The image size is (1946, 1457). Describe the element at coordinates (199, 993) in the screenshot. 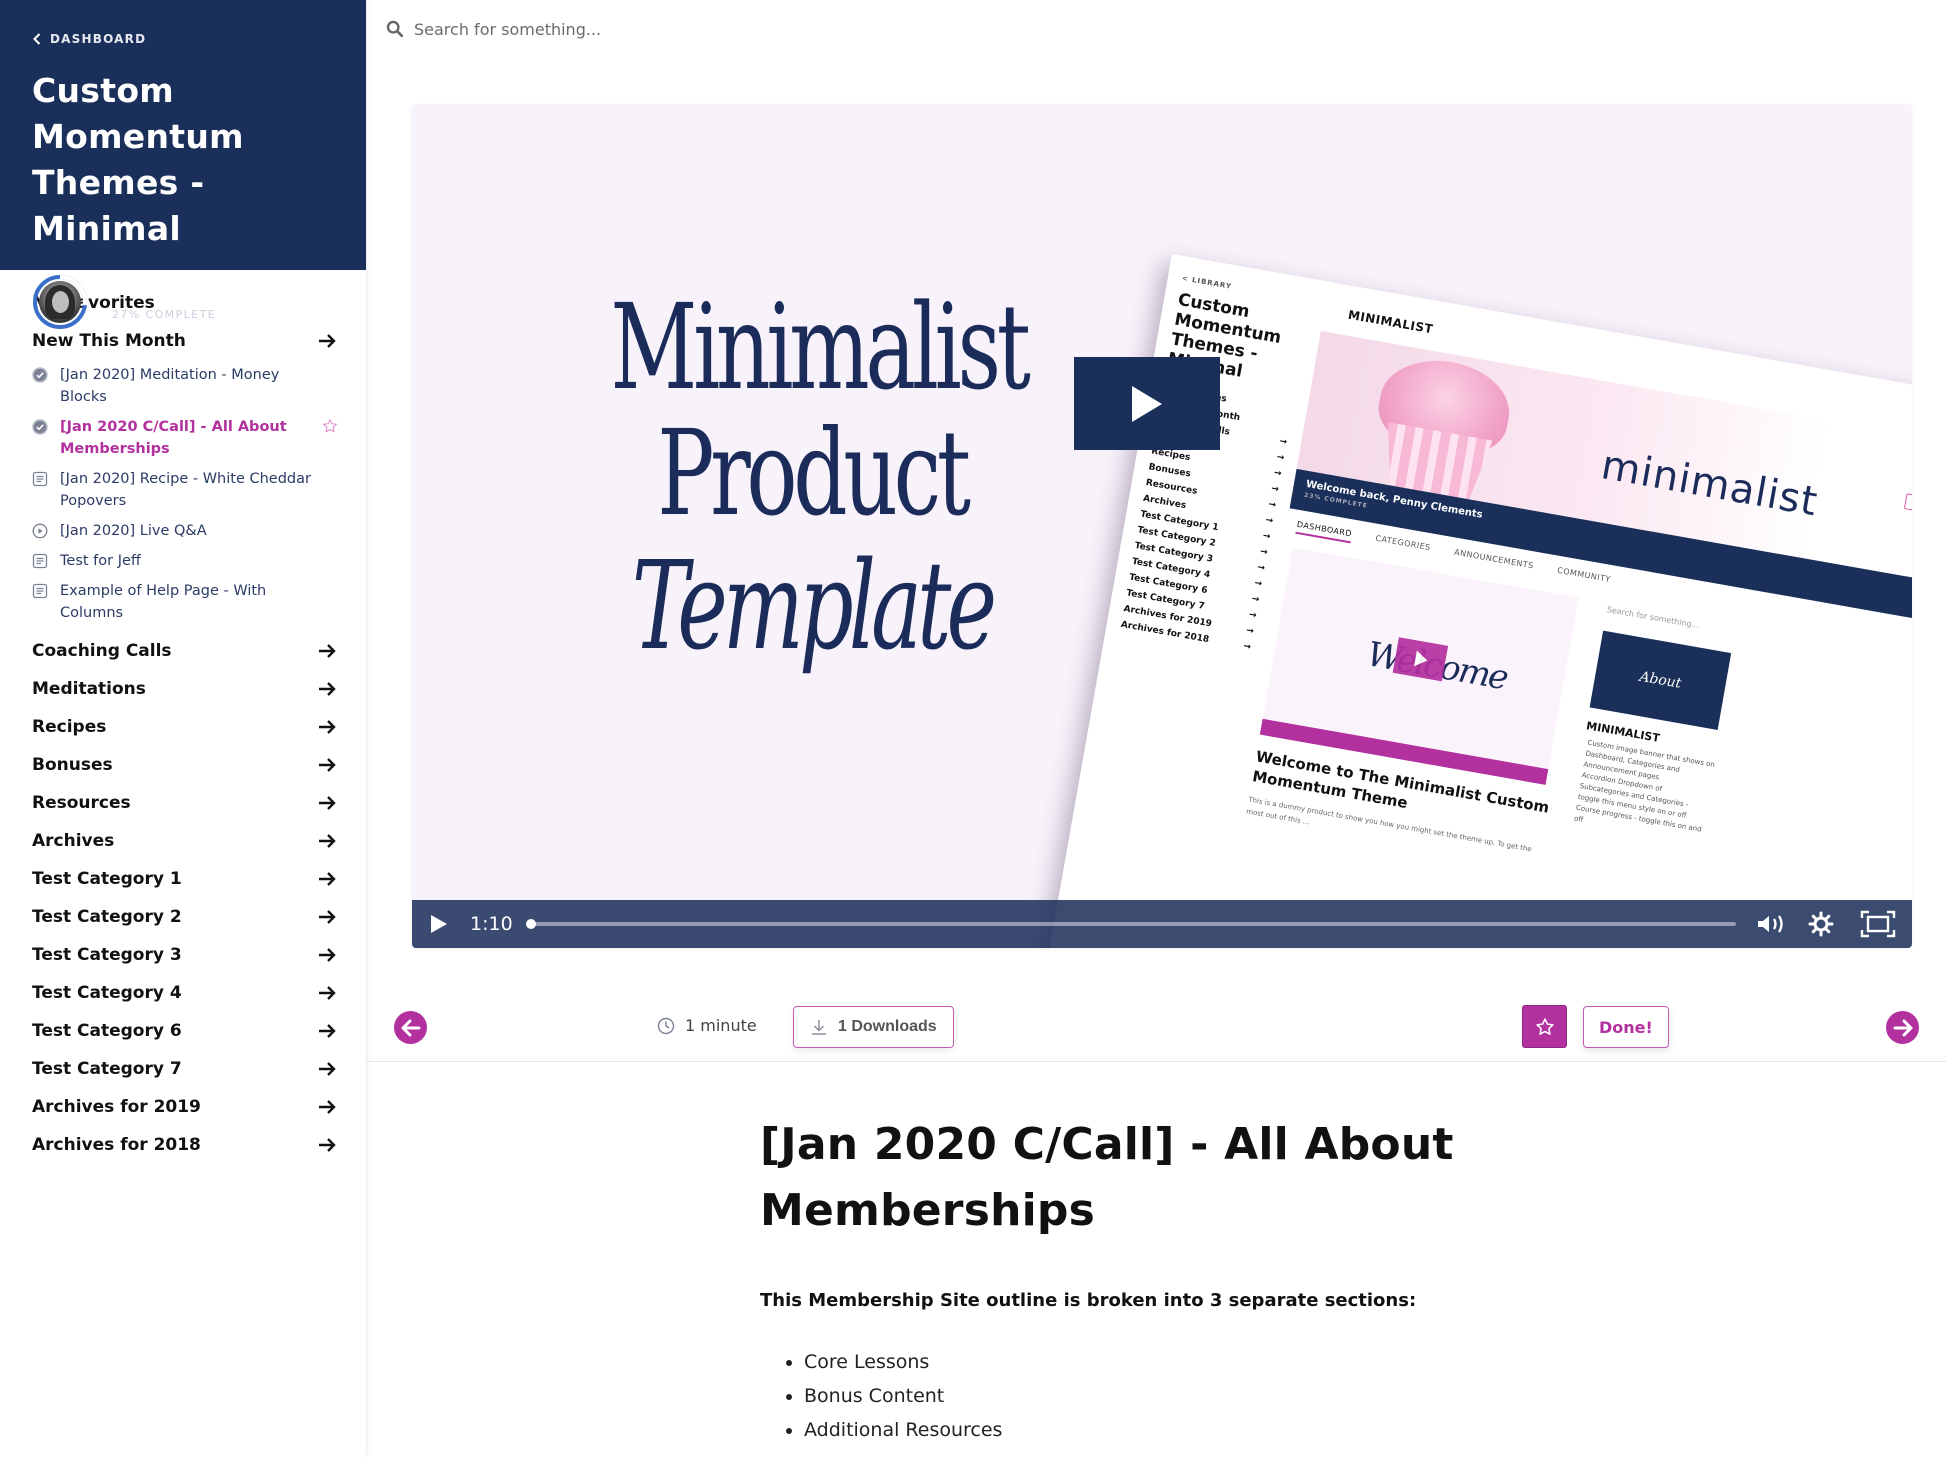

I see `nav-section-test-category-4: Test Category 4` at that location.